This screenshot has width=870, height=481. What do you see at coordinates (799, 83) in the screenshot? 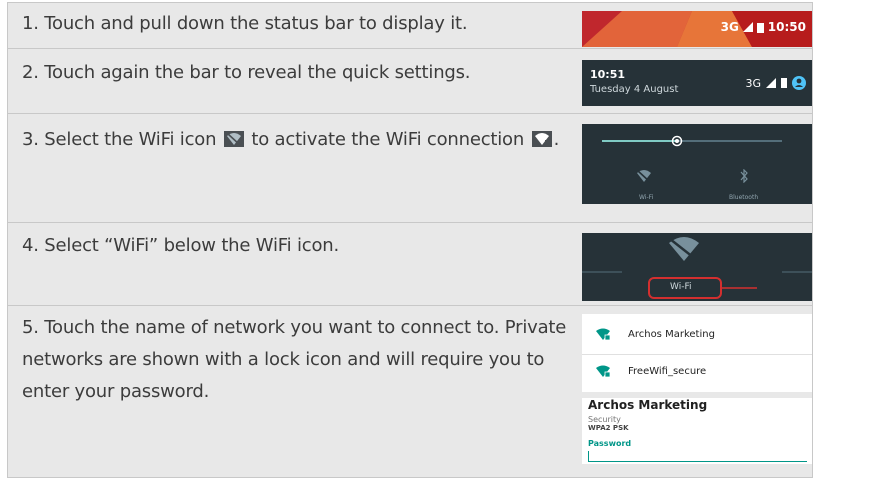
I see `account-icon` at bounding box center [799, 83].